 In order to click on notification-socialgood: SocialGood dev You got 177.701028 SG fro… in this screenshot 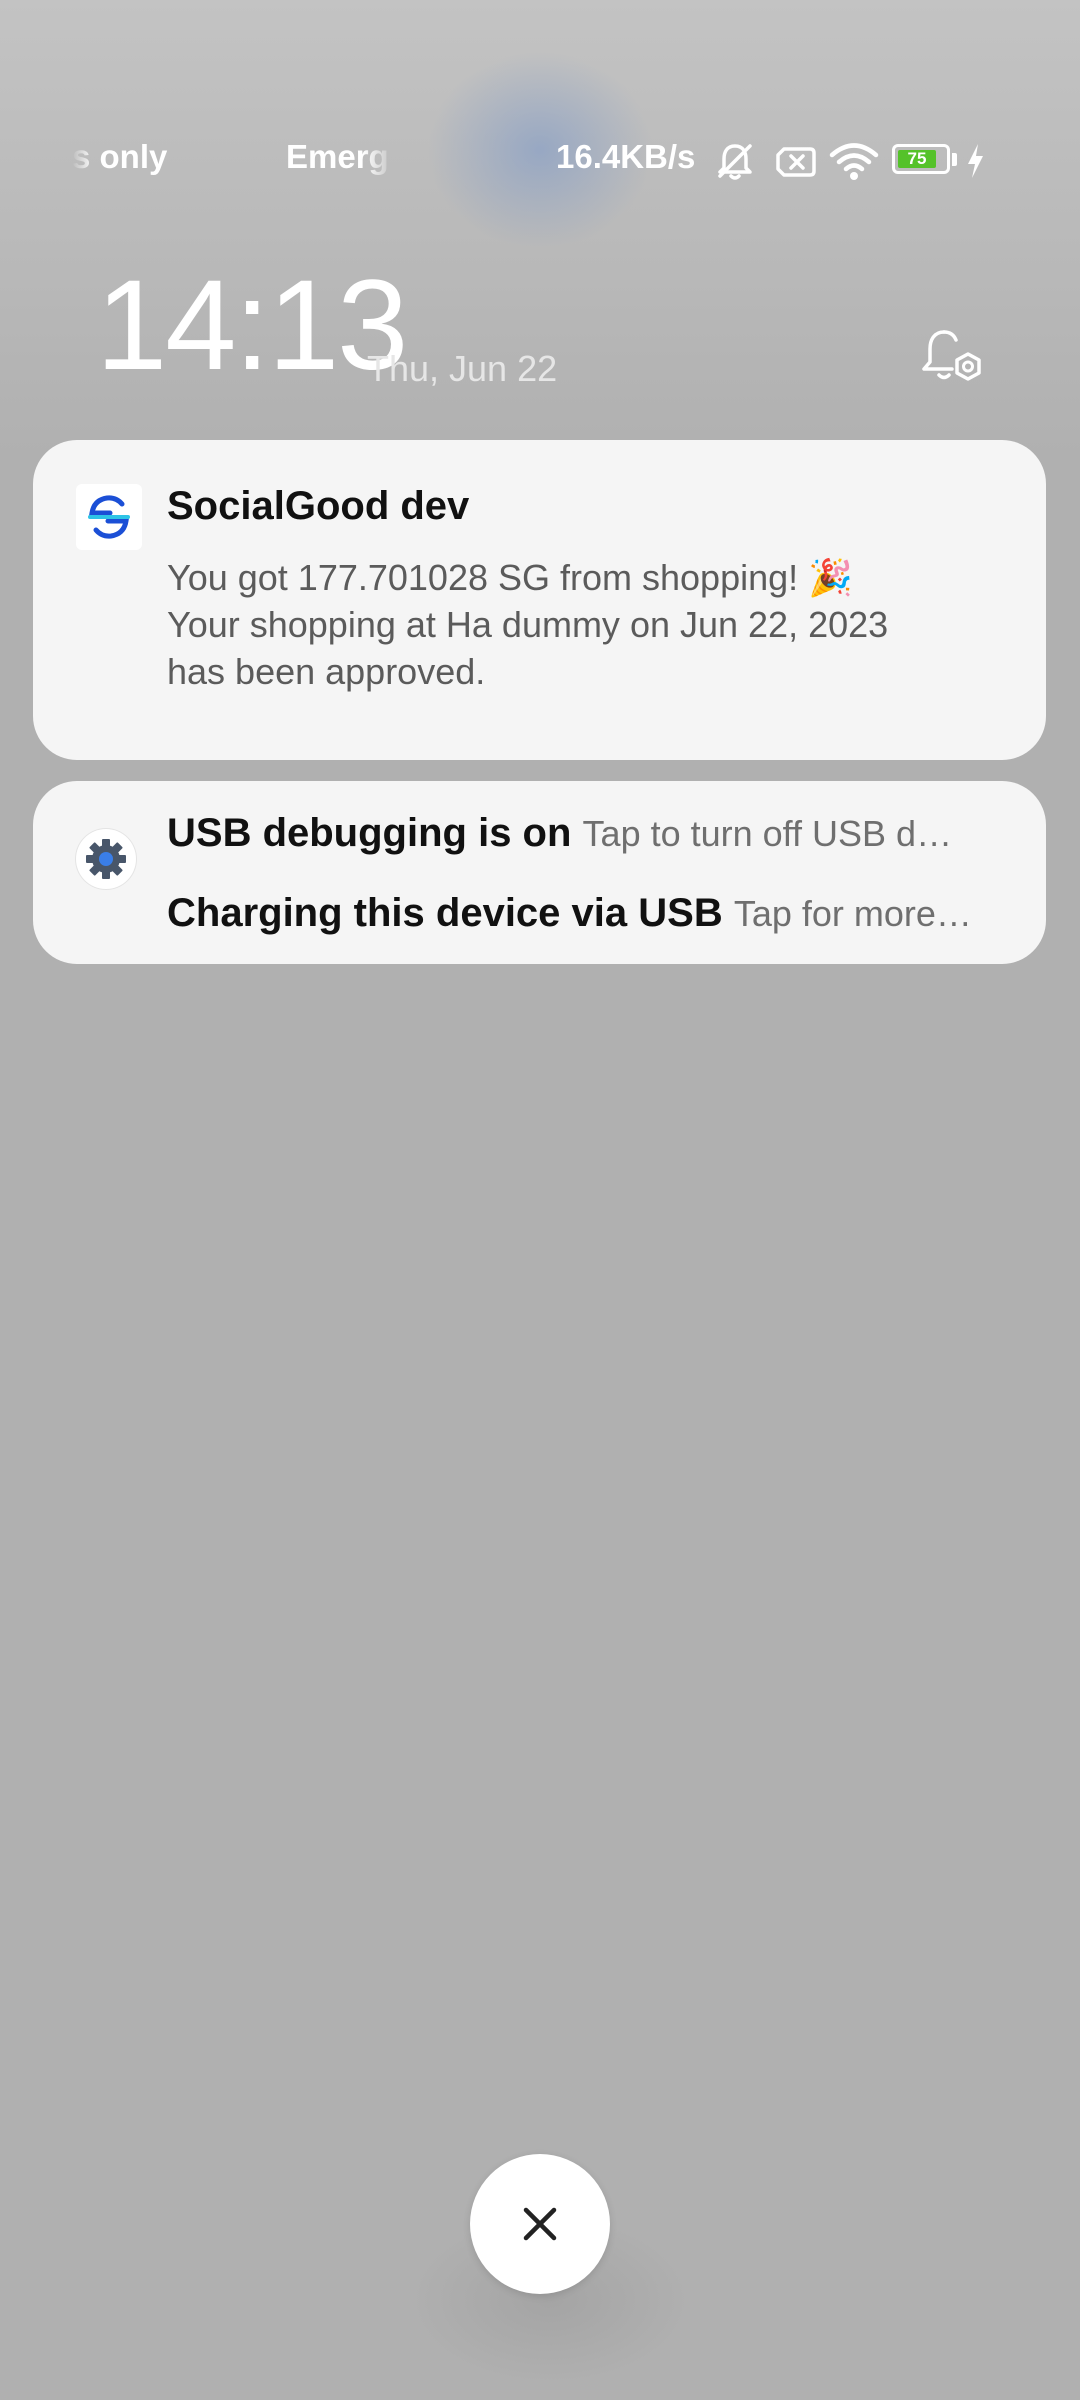, I will do `click(539, 600)`.